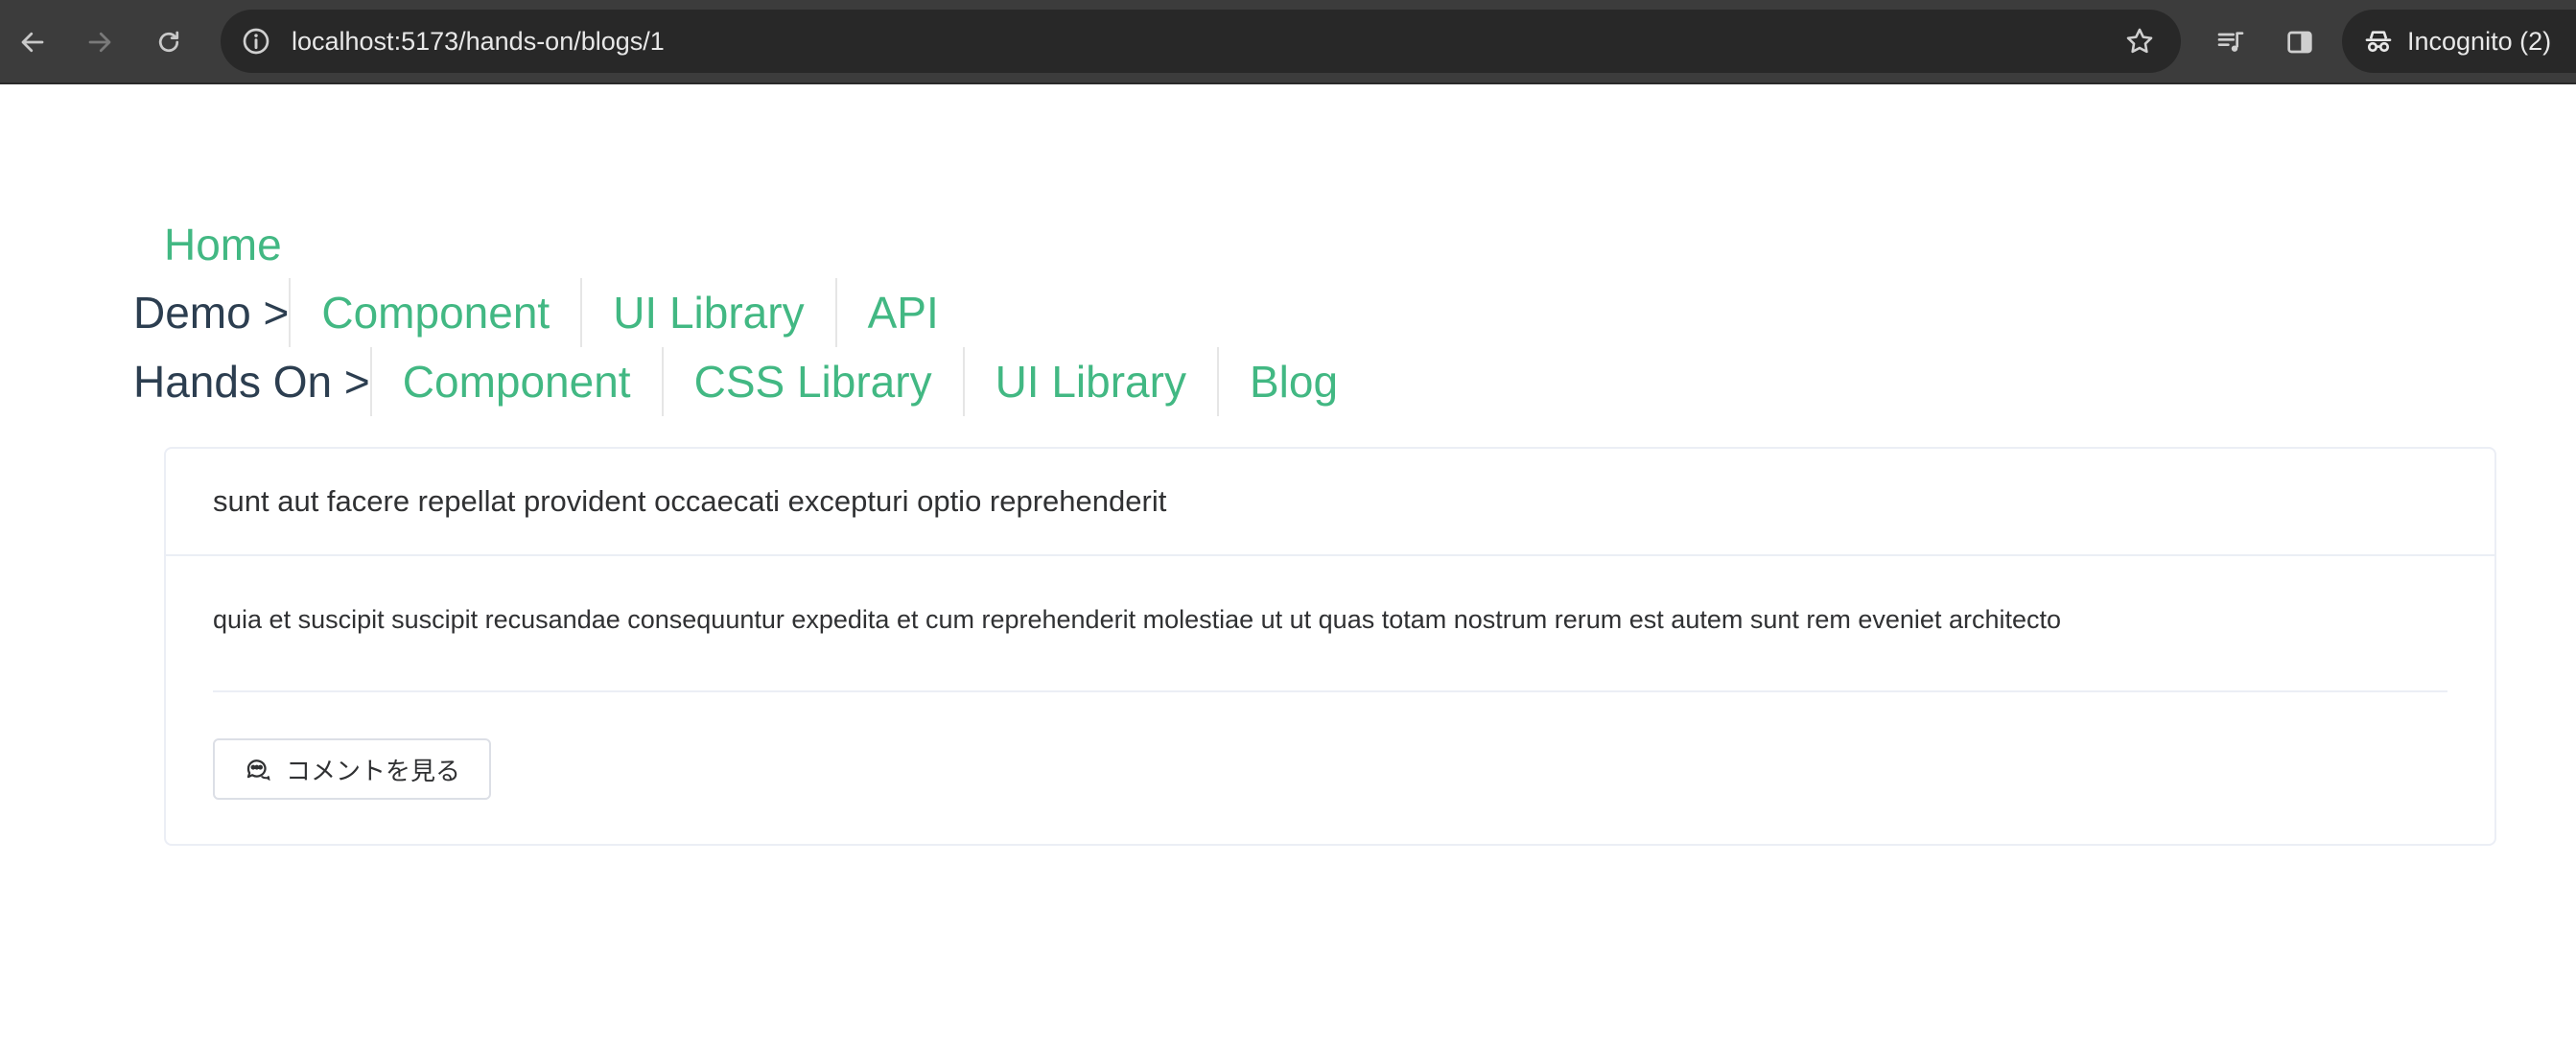 The width and height of the screenshot is (2576, 1051). I want to click on reload-button, so click(169, 42).